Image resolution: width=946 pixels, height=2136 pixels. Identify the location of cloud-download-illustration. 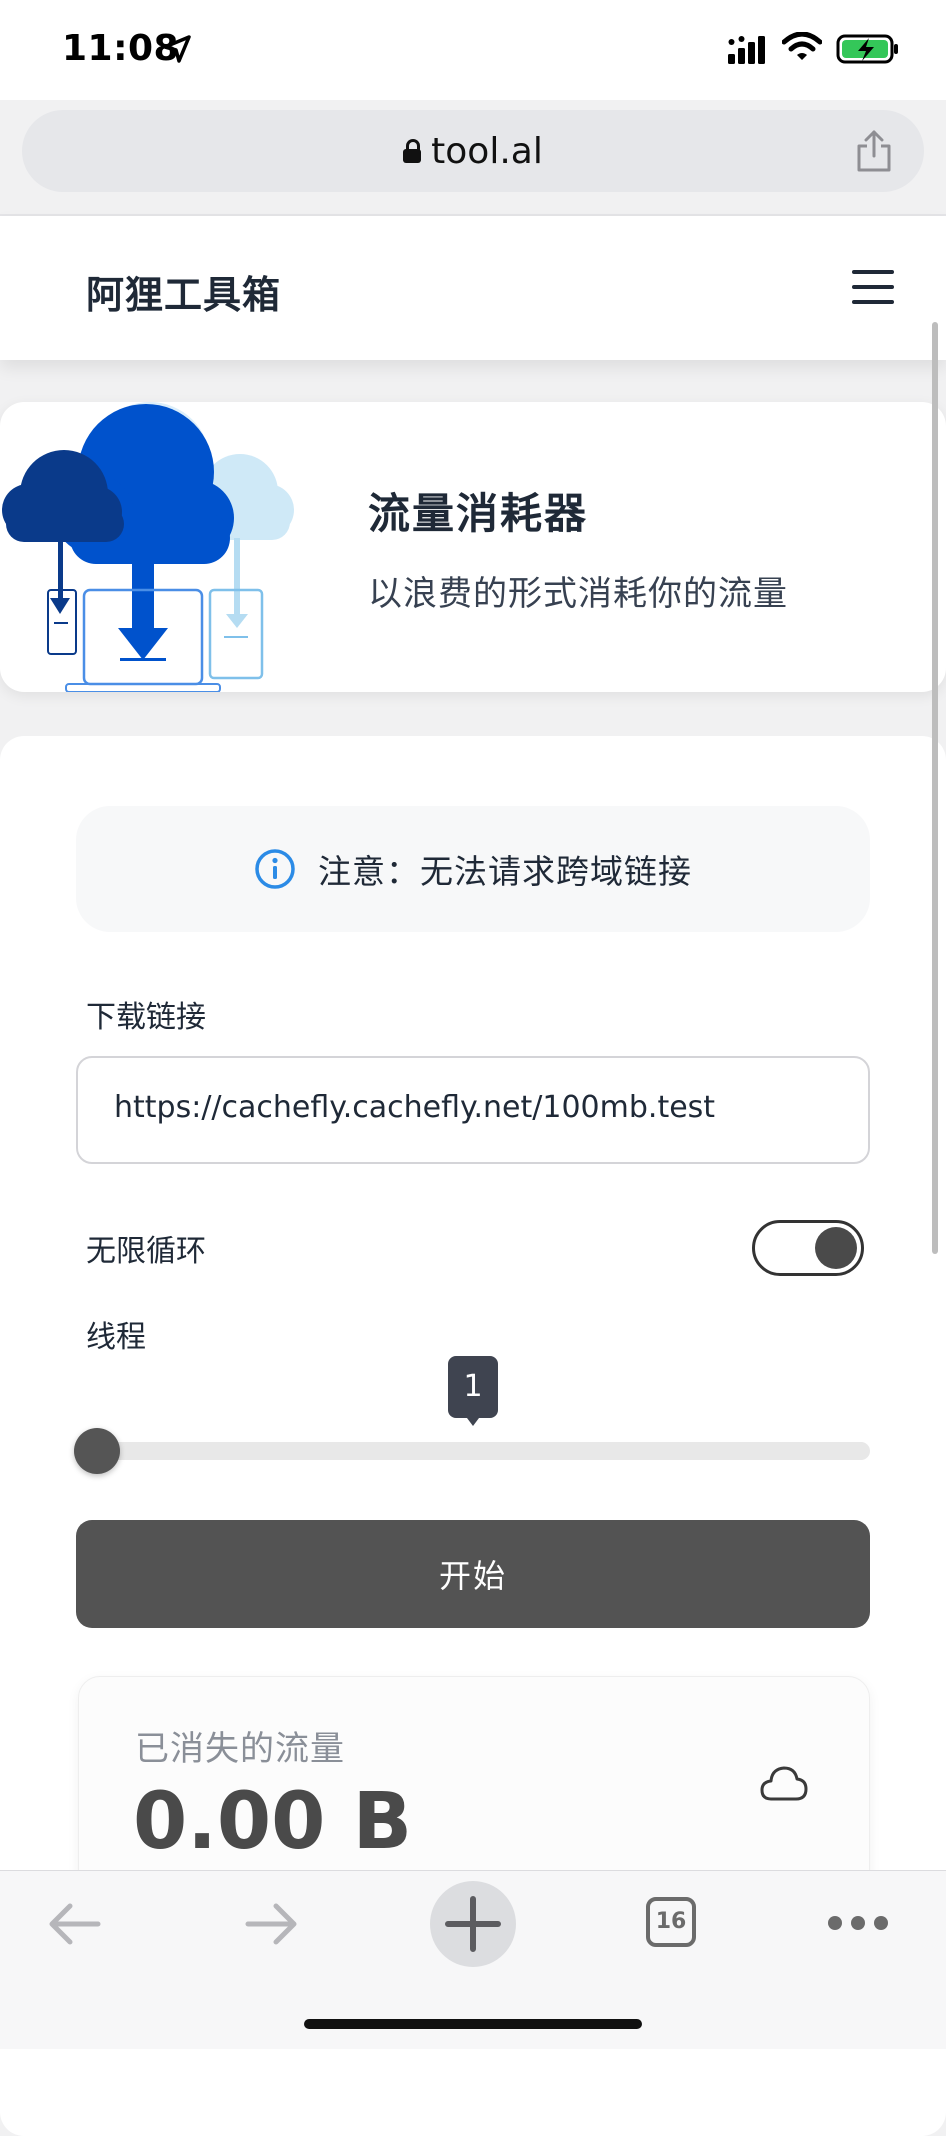
(148, 547).